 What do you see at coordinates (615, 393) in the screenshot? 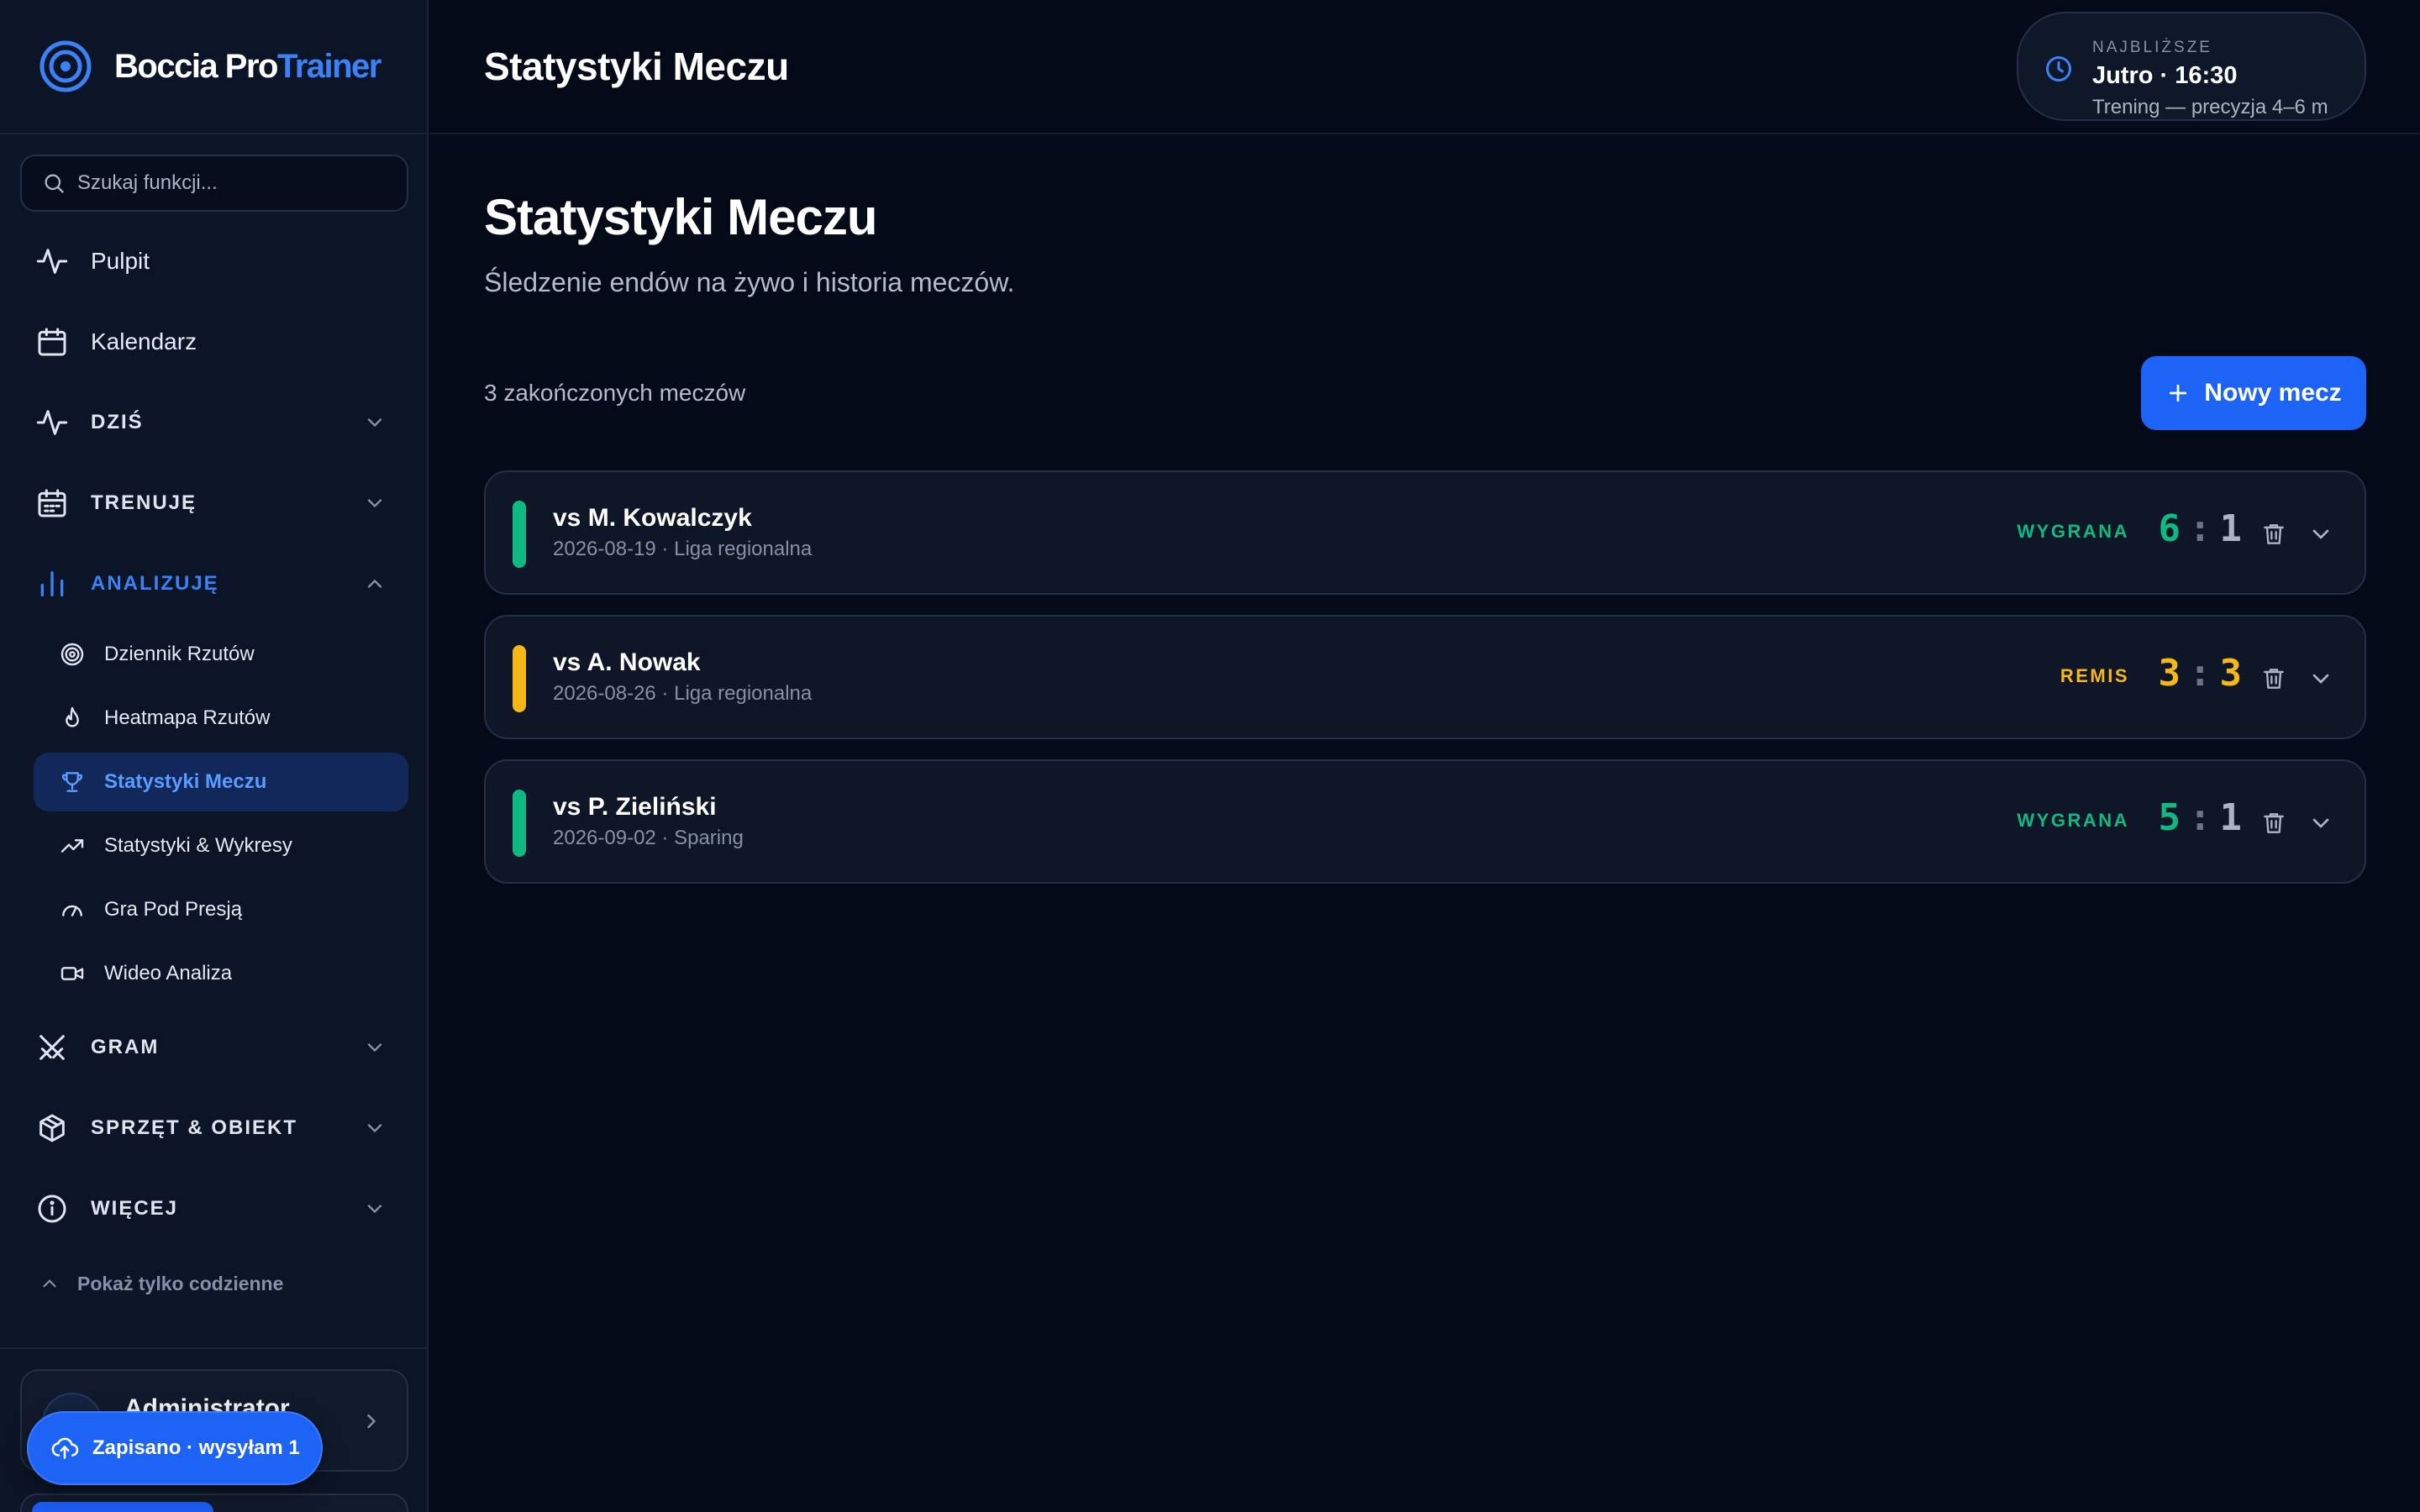
I see `finished-matches-count: 3 zakończonych meczów` at bounding box center [615, 393].